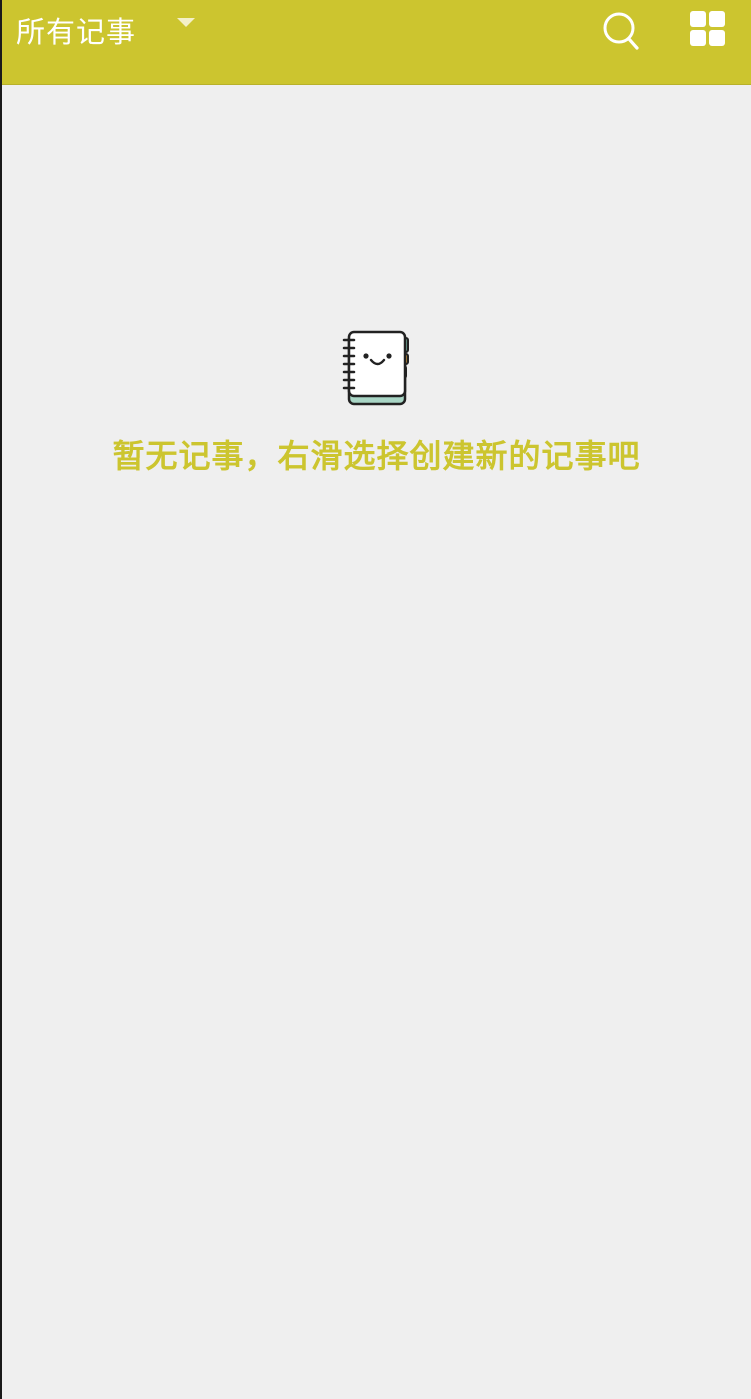 The height and width of the screenshot is (1399, 751). Describe the element at coordinates (376, 456) in the screenshot. I see `empty-state-message: 暂无记事，右滑选择创建新的记事吧` at that location.